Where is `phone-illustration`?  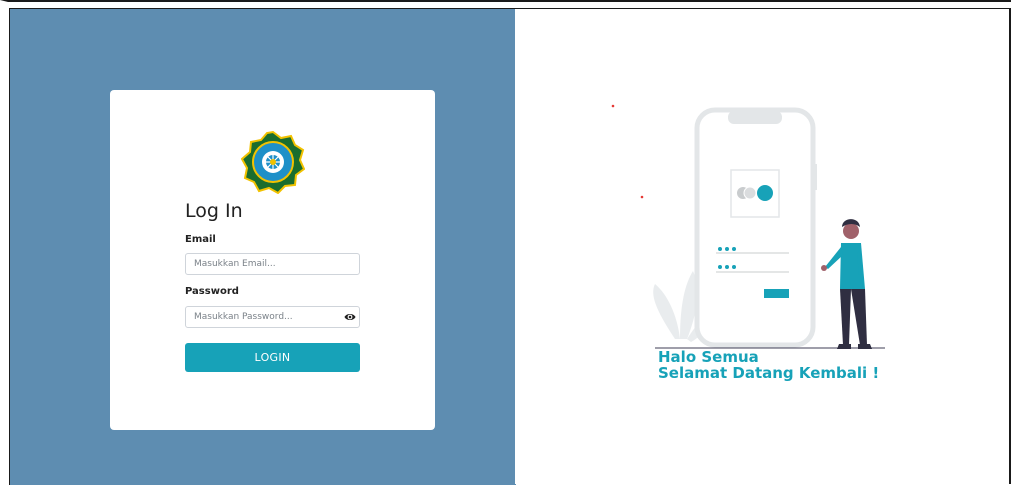
phone-illustration is located at coordinates (755, 227).